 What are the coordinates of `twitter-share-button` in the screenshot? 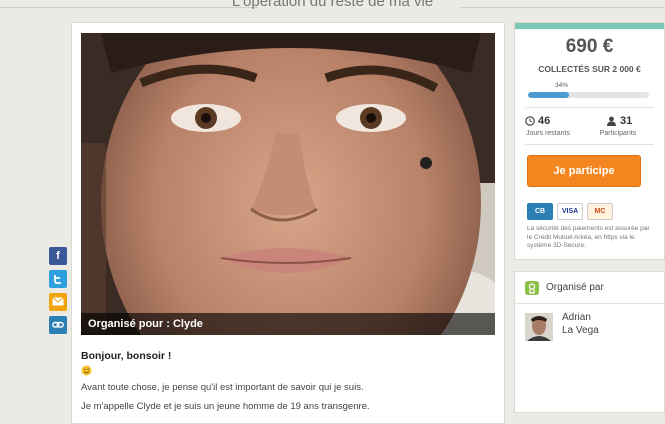 It's located at (58, 279).